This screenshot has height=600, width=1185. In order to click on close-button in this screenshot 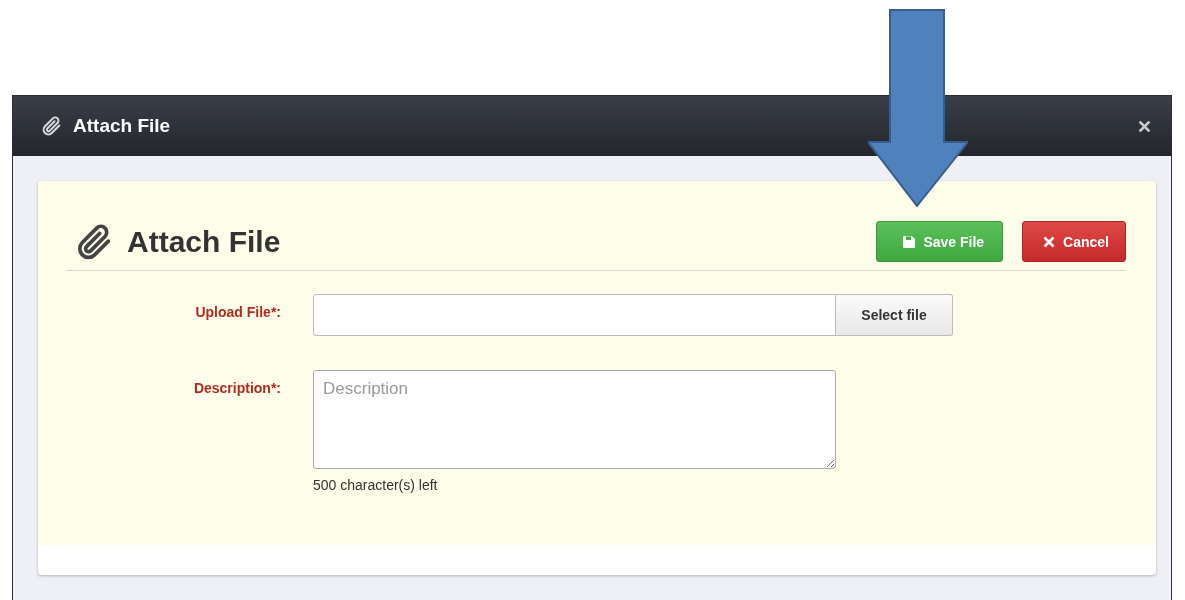, I will do `click(1144, 126)`.